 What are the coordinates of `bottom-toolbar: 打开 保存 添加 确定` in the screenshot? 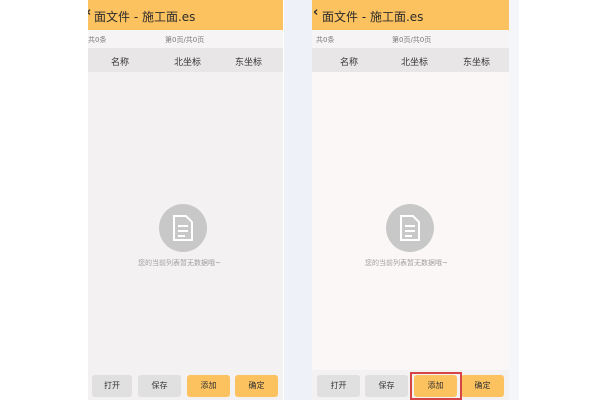 It's located at (185, 385).